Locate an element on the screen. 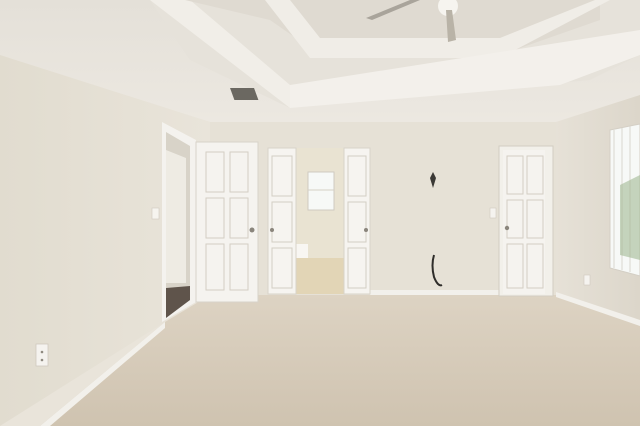  closet-door-right is located at coordinates (526, 221).